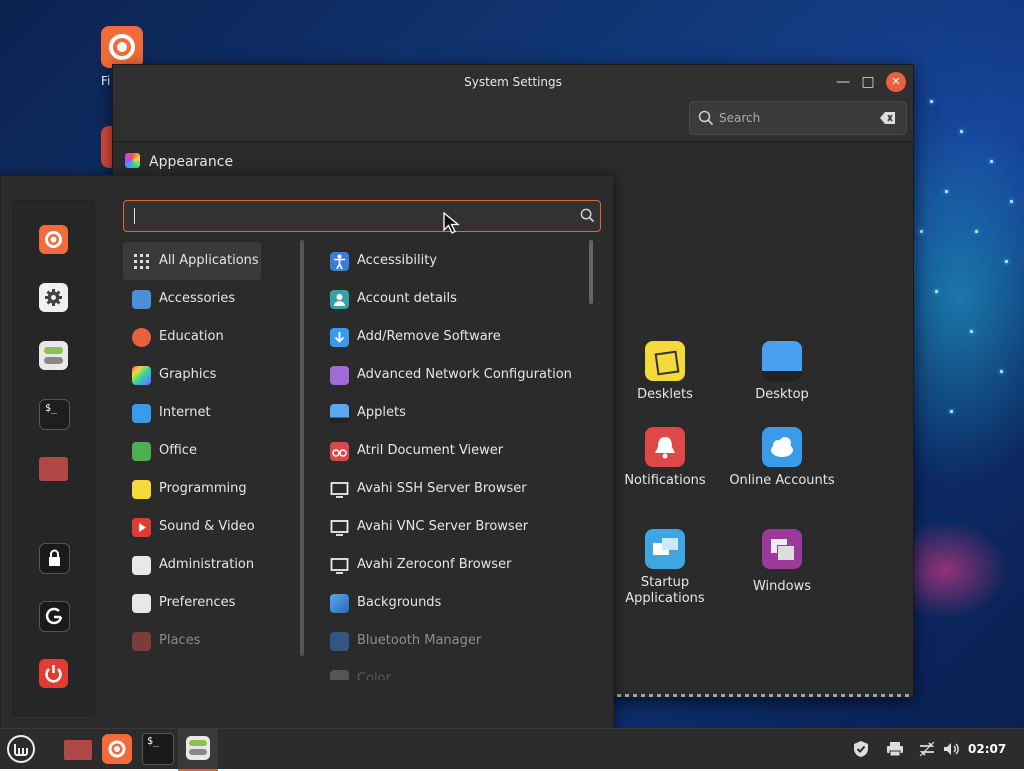  What do you see at coordinates (587, 215) in the screenshot?
I see `search-icon` at bounding box center [587, 215].